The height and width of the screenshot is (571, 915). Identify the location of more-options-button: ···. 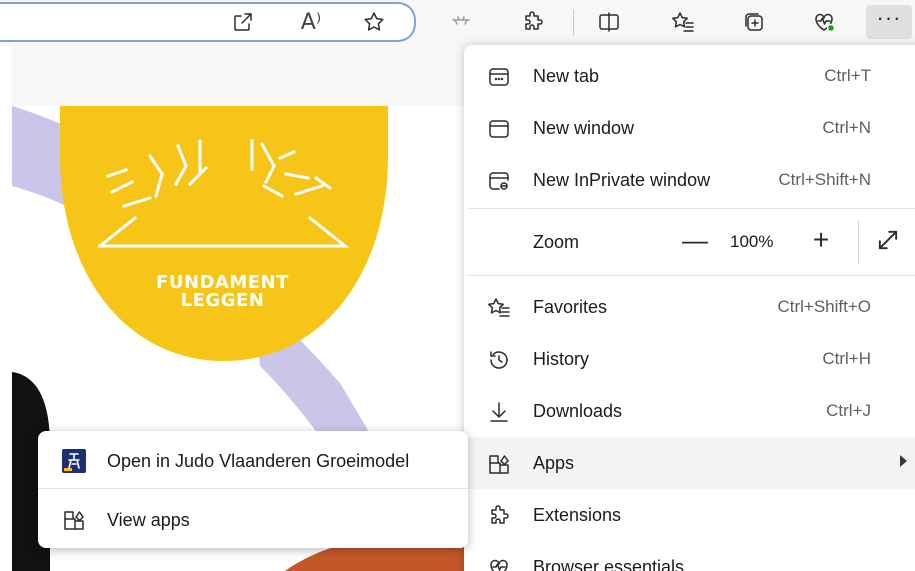
(889, 22).